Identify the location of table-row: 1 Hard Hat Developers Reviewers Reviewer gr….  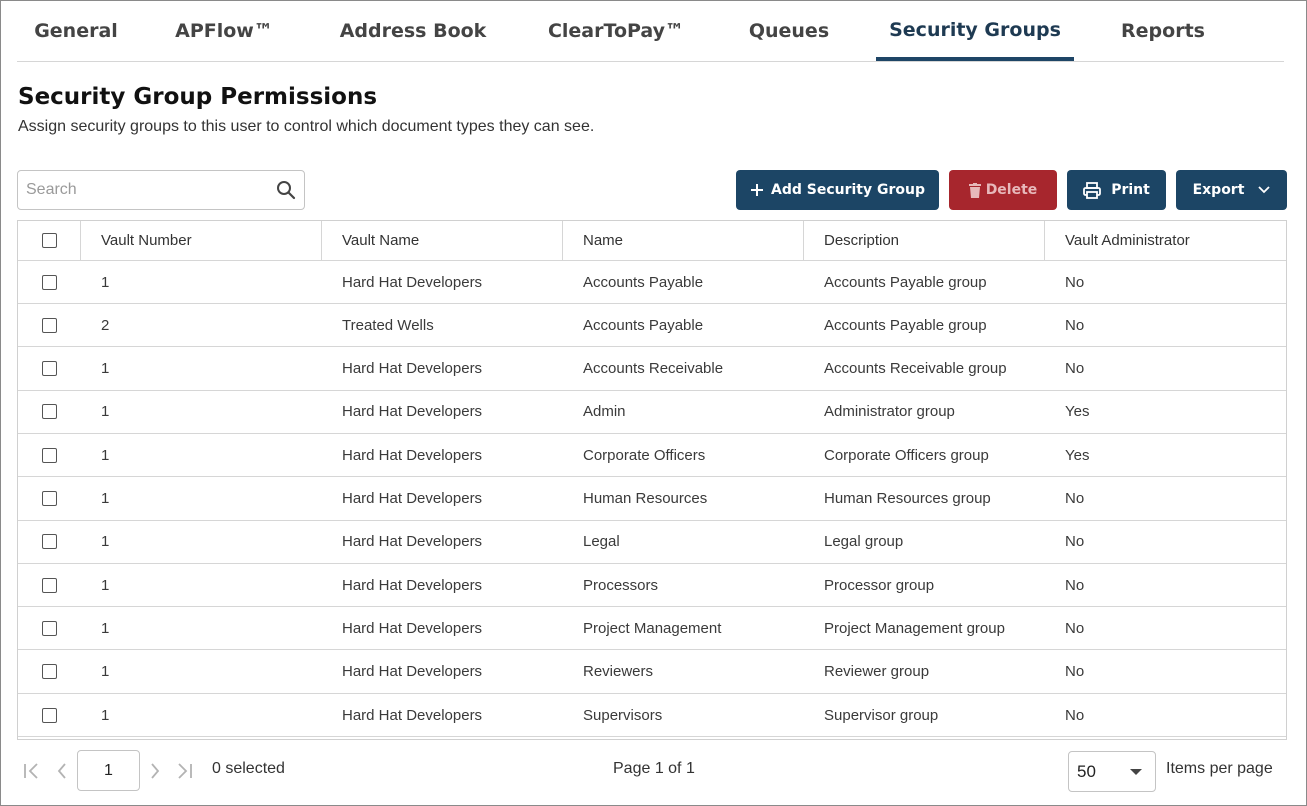
(652, 672).